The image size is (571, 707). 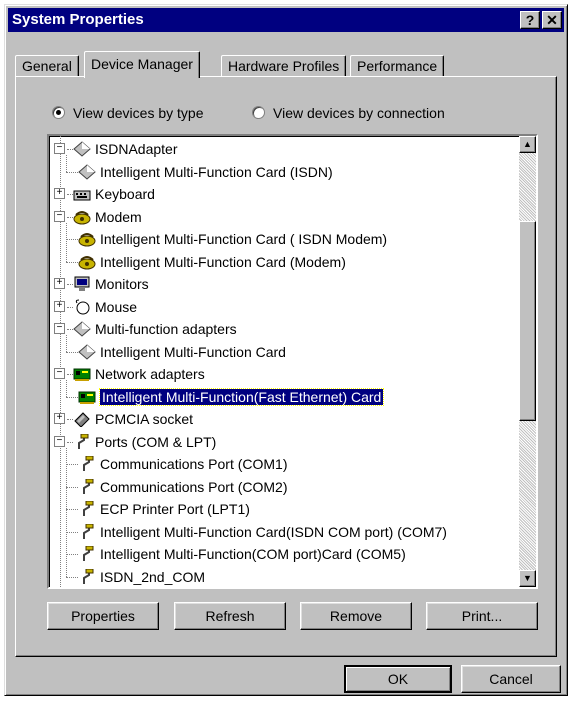 I want to click on device-item: Communications Port (COM1), so click(x=183, y=464).